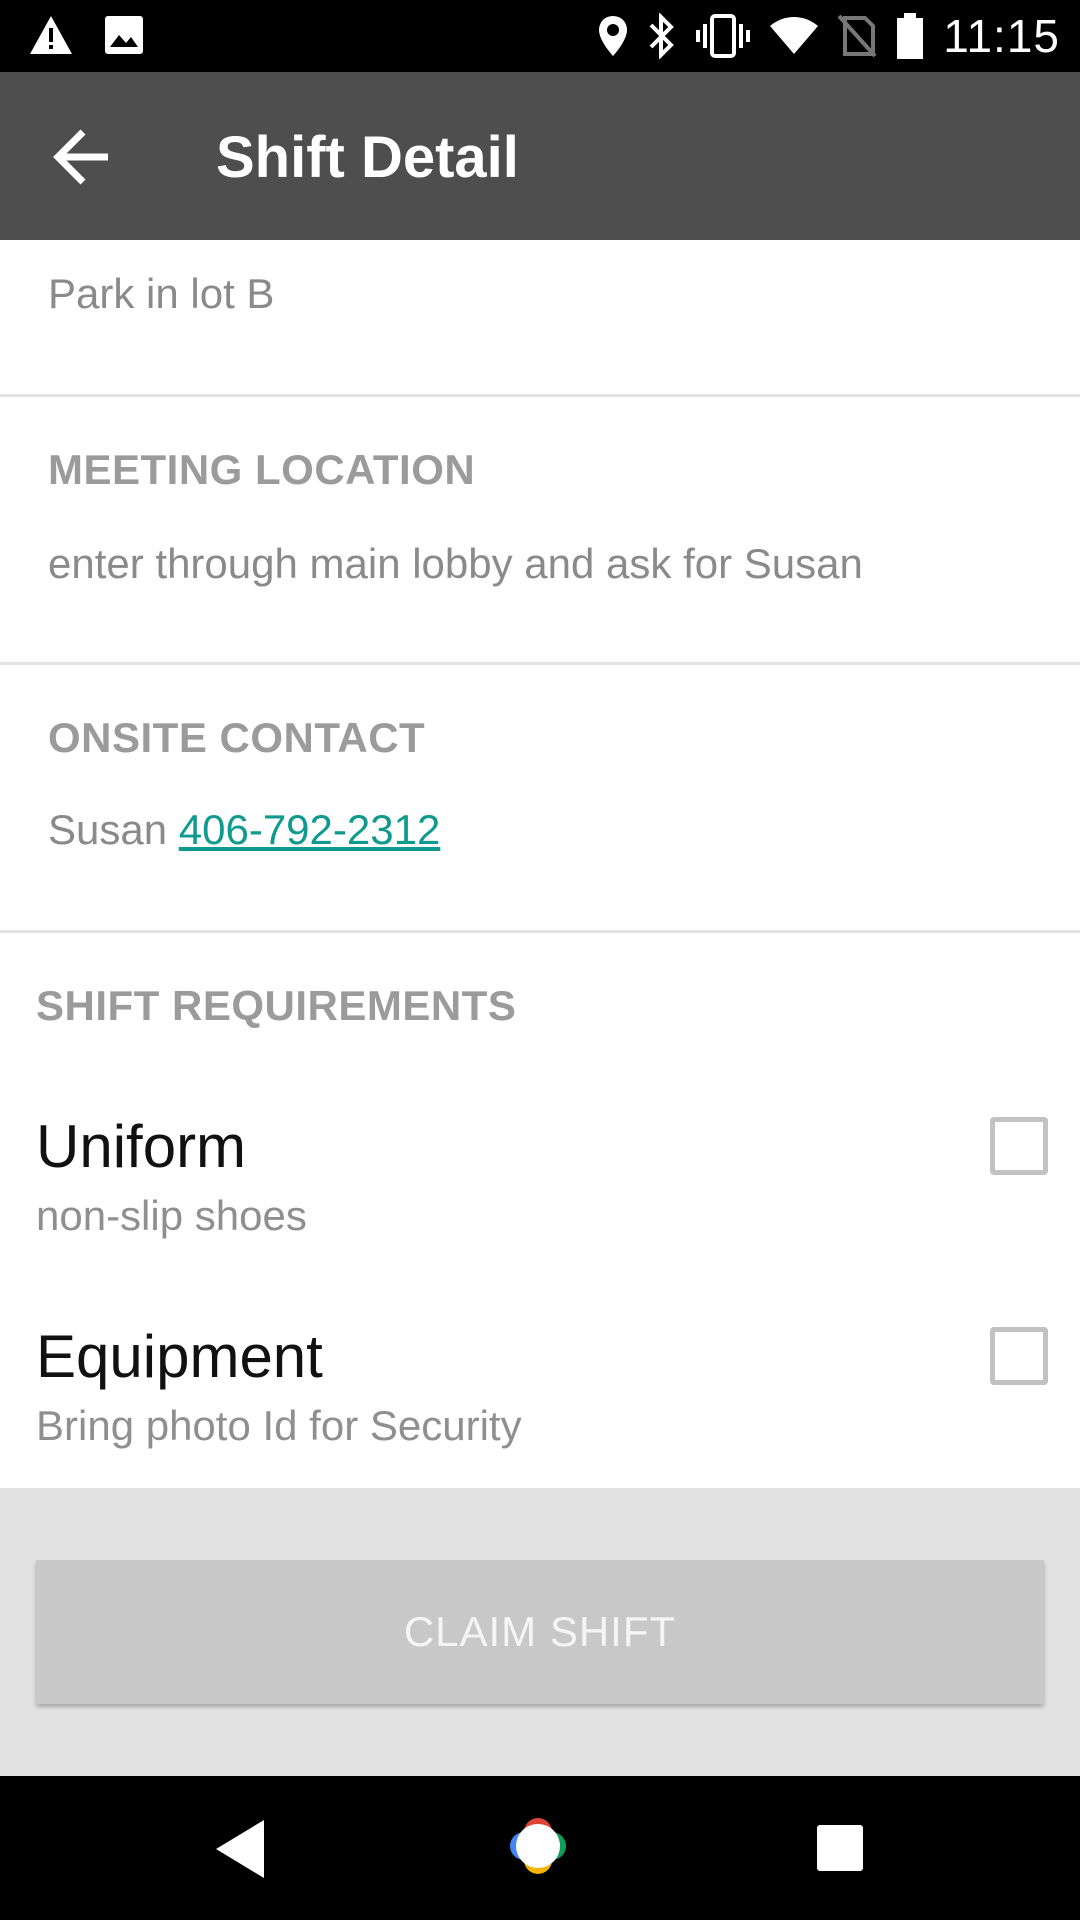 Image resolution: width=1080 pixels, height=1920 pixels. I want to click on requirement-title: Equipment, so click(179, 1356).